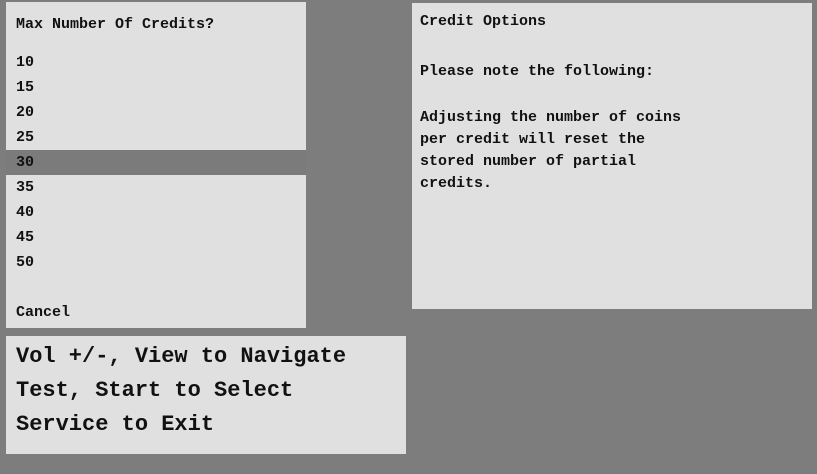  I want to click on info-note-heading: Please note the following:, so click(537, 71).